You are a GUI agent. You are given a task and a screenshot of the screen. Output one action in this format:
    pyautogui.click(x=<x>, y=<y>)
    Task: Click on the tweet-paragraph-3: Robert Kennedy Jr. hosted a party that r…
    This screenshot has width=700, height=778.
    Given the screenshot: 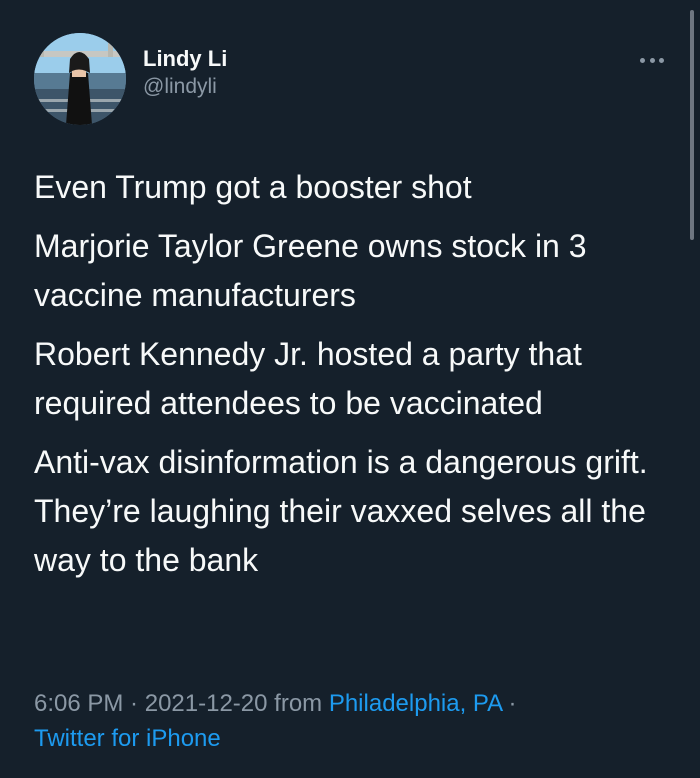 What is the action you would take?
    pyautogui.click(x=308, y=378)
    